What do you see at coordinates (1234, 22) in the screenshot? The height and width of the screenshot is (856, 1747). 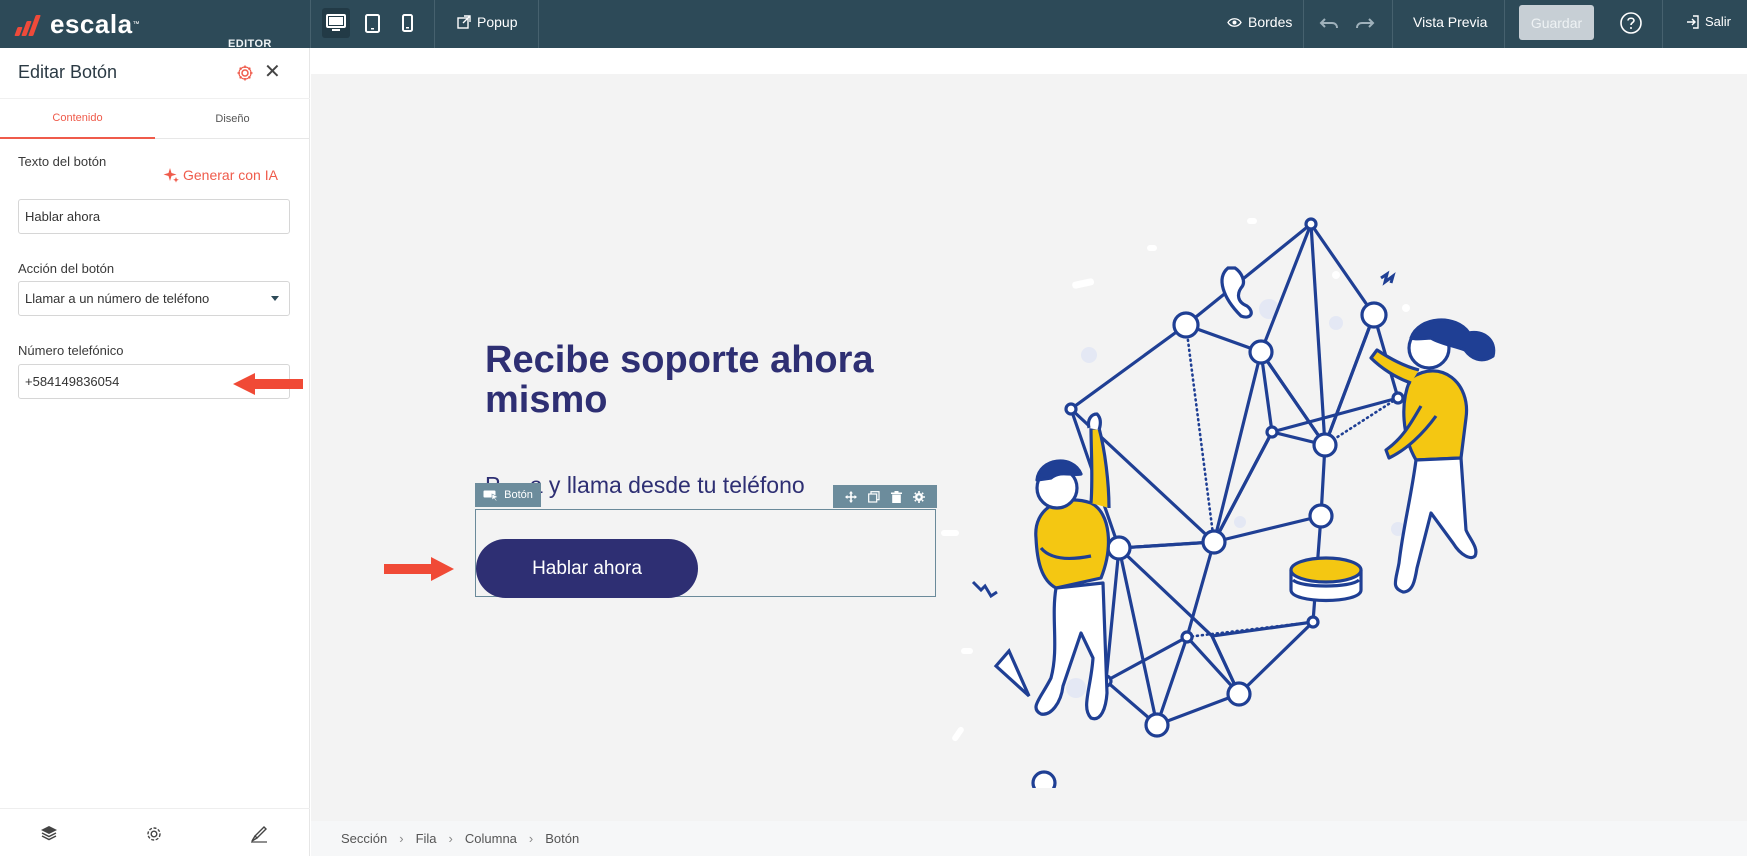 I see `eye-icon` at bounding box center [1234, 22].